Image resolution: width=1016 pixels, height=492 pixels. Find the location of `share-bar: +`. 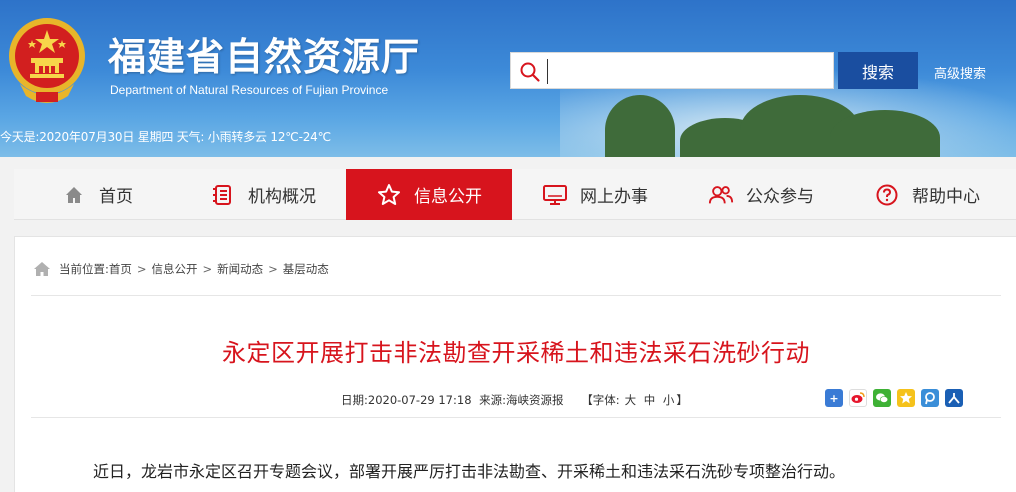

share-bar: + is located at coordinates (894, 398).